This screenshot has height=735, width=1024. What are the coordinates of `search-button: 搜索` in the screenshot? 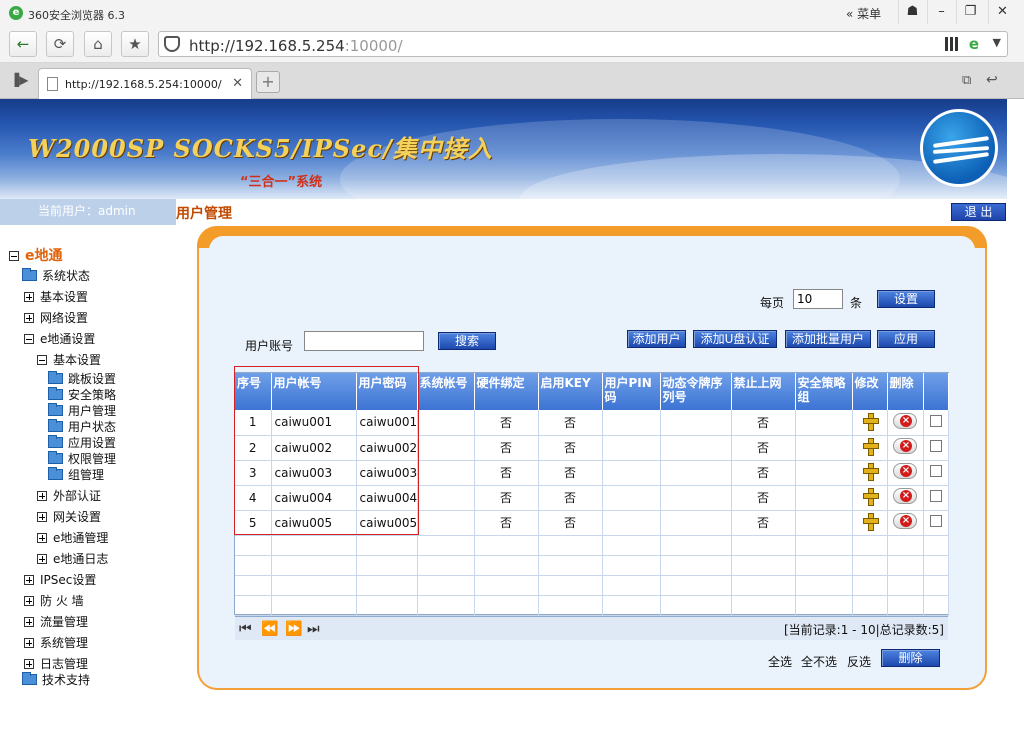 It's located at (467, 341).